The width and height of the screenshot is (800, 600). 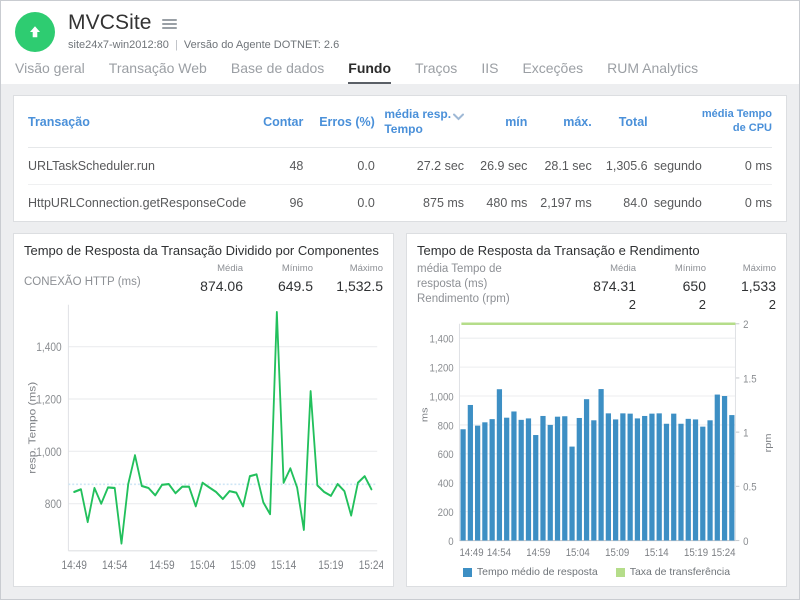 What do you see at coordinates (552, 72) in the screenshot?
I see `tab-excecoes: Exceções` at bounding box center [552, 72].